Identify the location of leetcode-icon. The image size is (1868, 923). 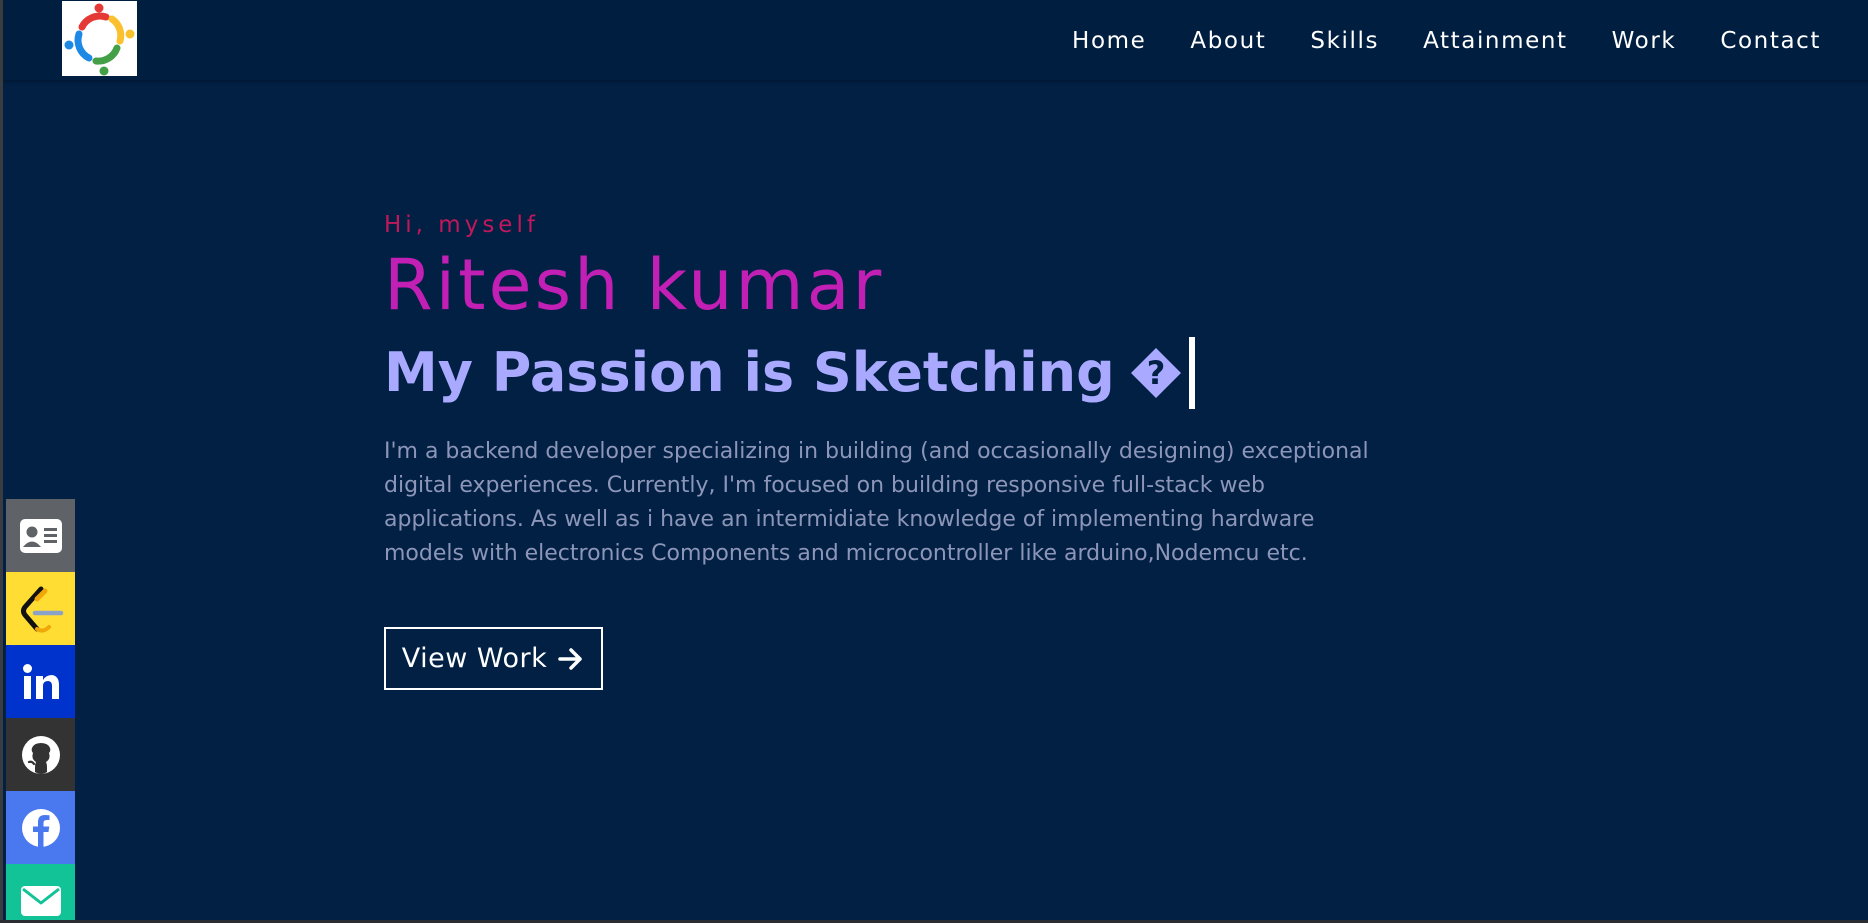
(41, 609).